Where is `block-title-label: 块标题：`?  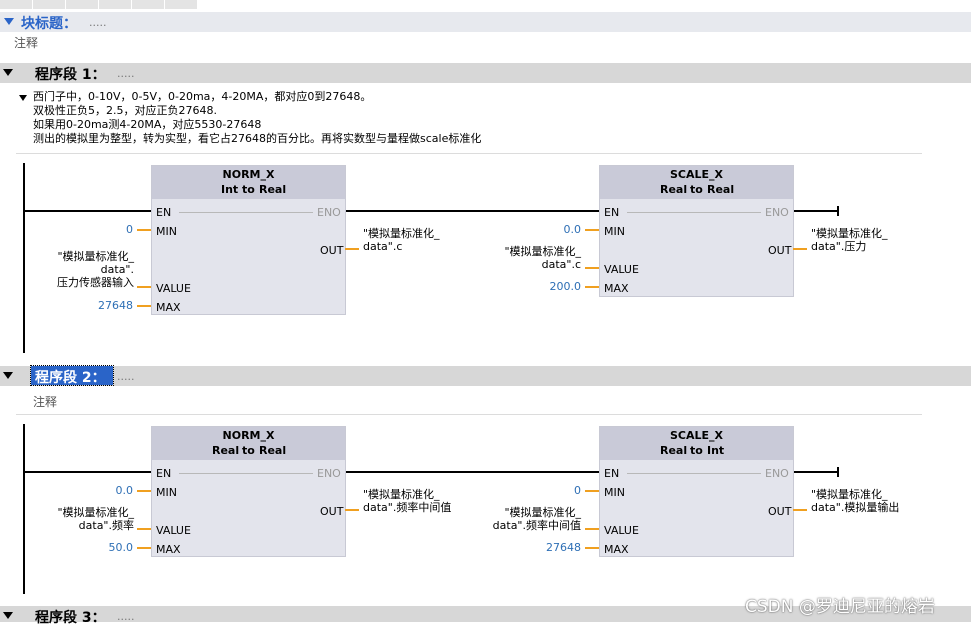 block-title-label: 块标题： is located at coordinates (49, 24).